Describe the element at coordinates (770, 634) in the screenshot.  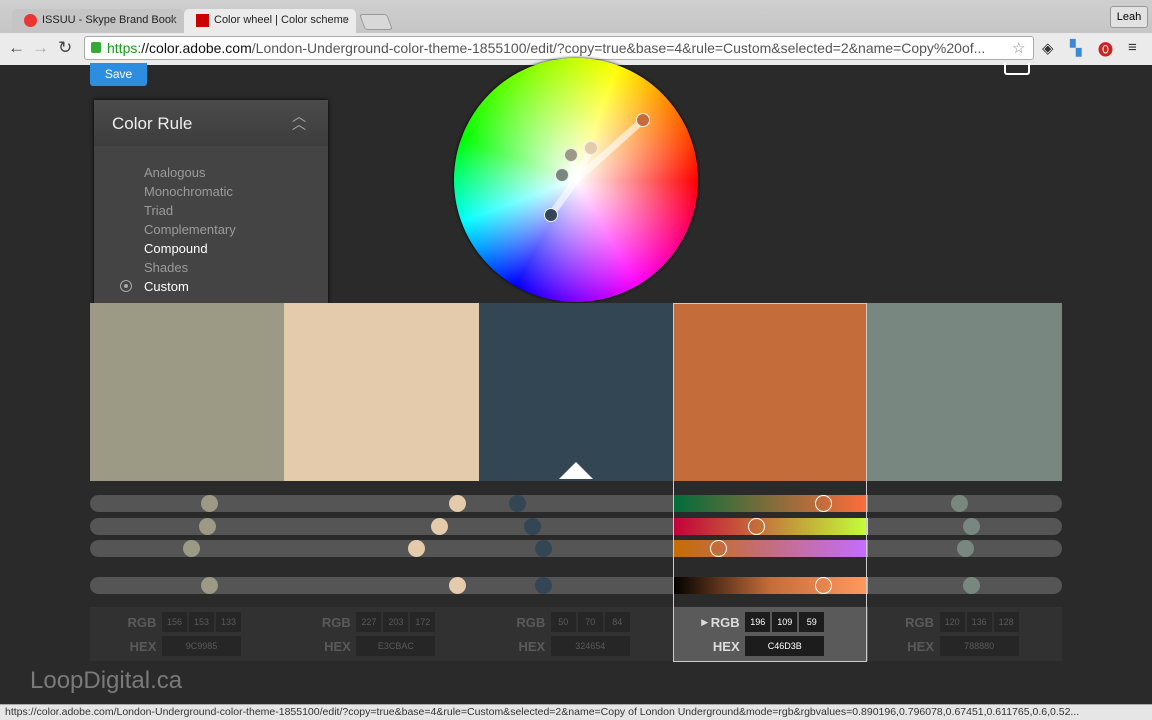
I see `color-values-4: ▶ RGB HEX 196 109 59 C46D3B` at that location.